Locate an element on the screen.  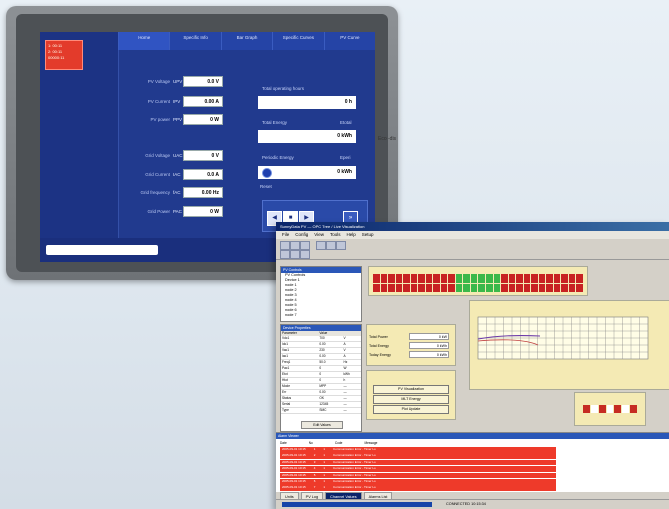
pv-visualization-button: PV Visualization is located at coordinates (411, 389).